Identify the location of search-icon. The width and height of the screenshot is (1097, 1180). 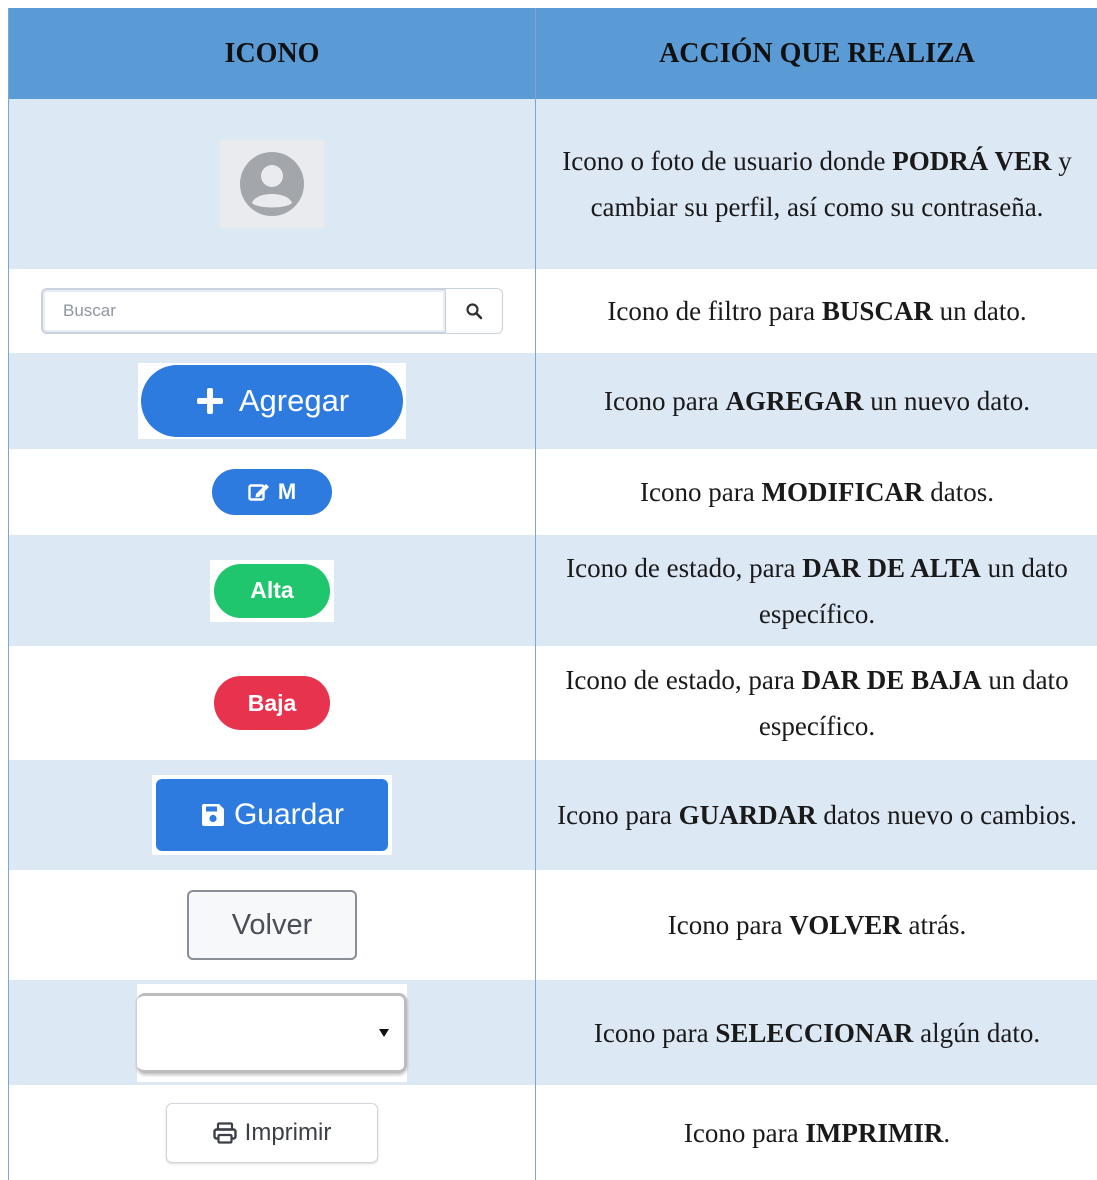
(474, 311).